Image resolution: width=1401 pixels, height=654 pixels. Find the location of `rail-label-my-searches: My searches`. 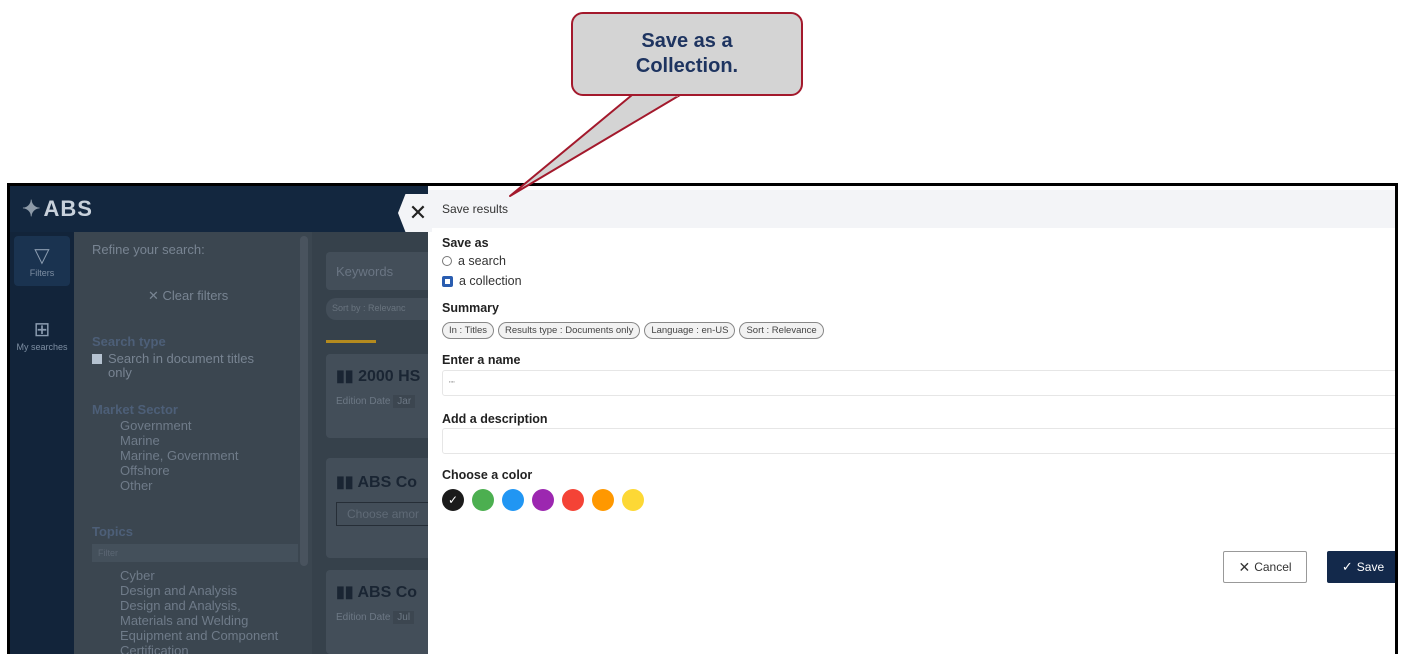

rail-label-my-searches: My searches is located at coordinates (42, 347).